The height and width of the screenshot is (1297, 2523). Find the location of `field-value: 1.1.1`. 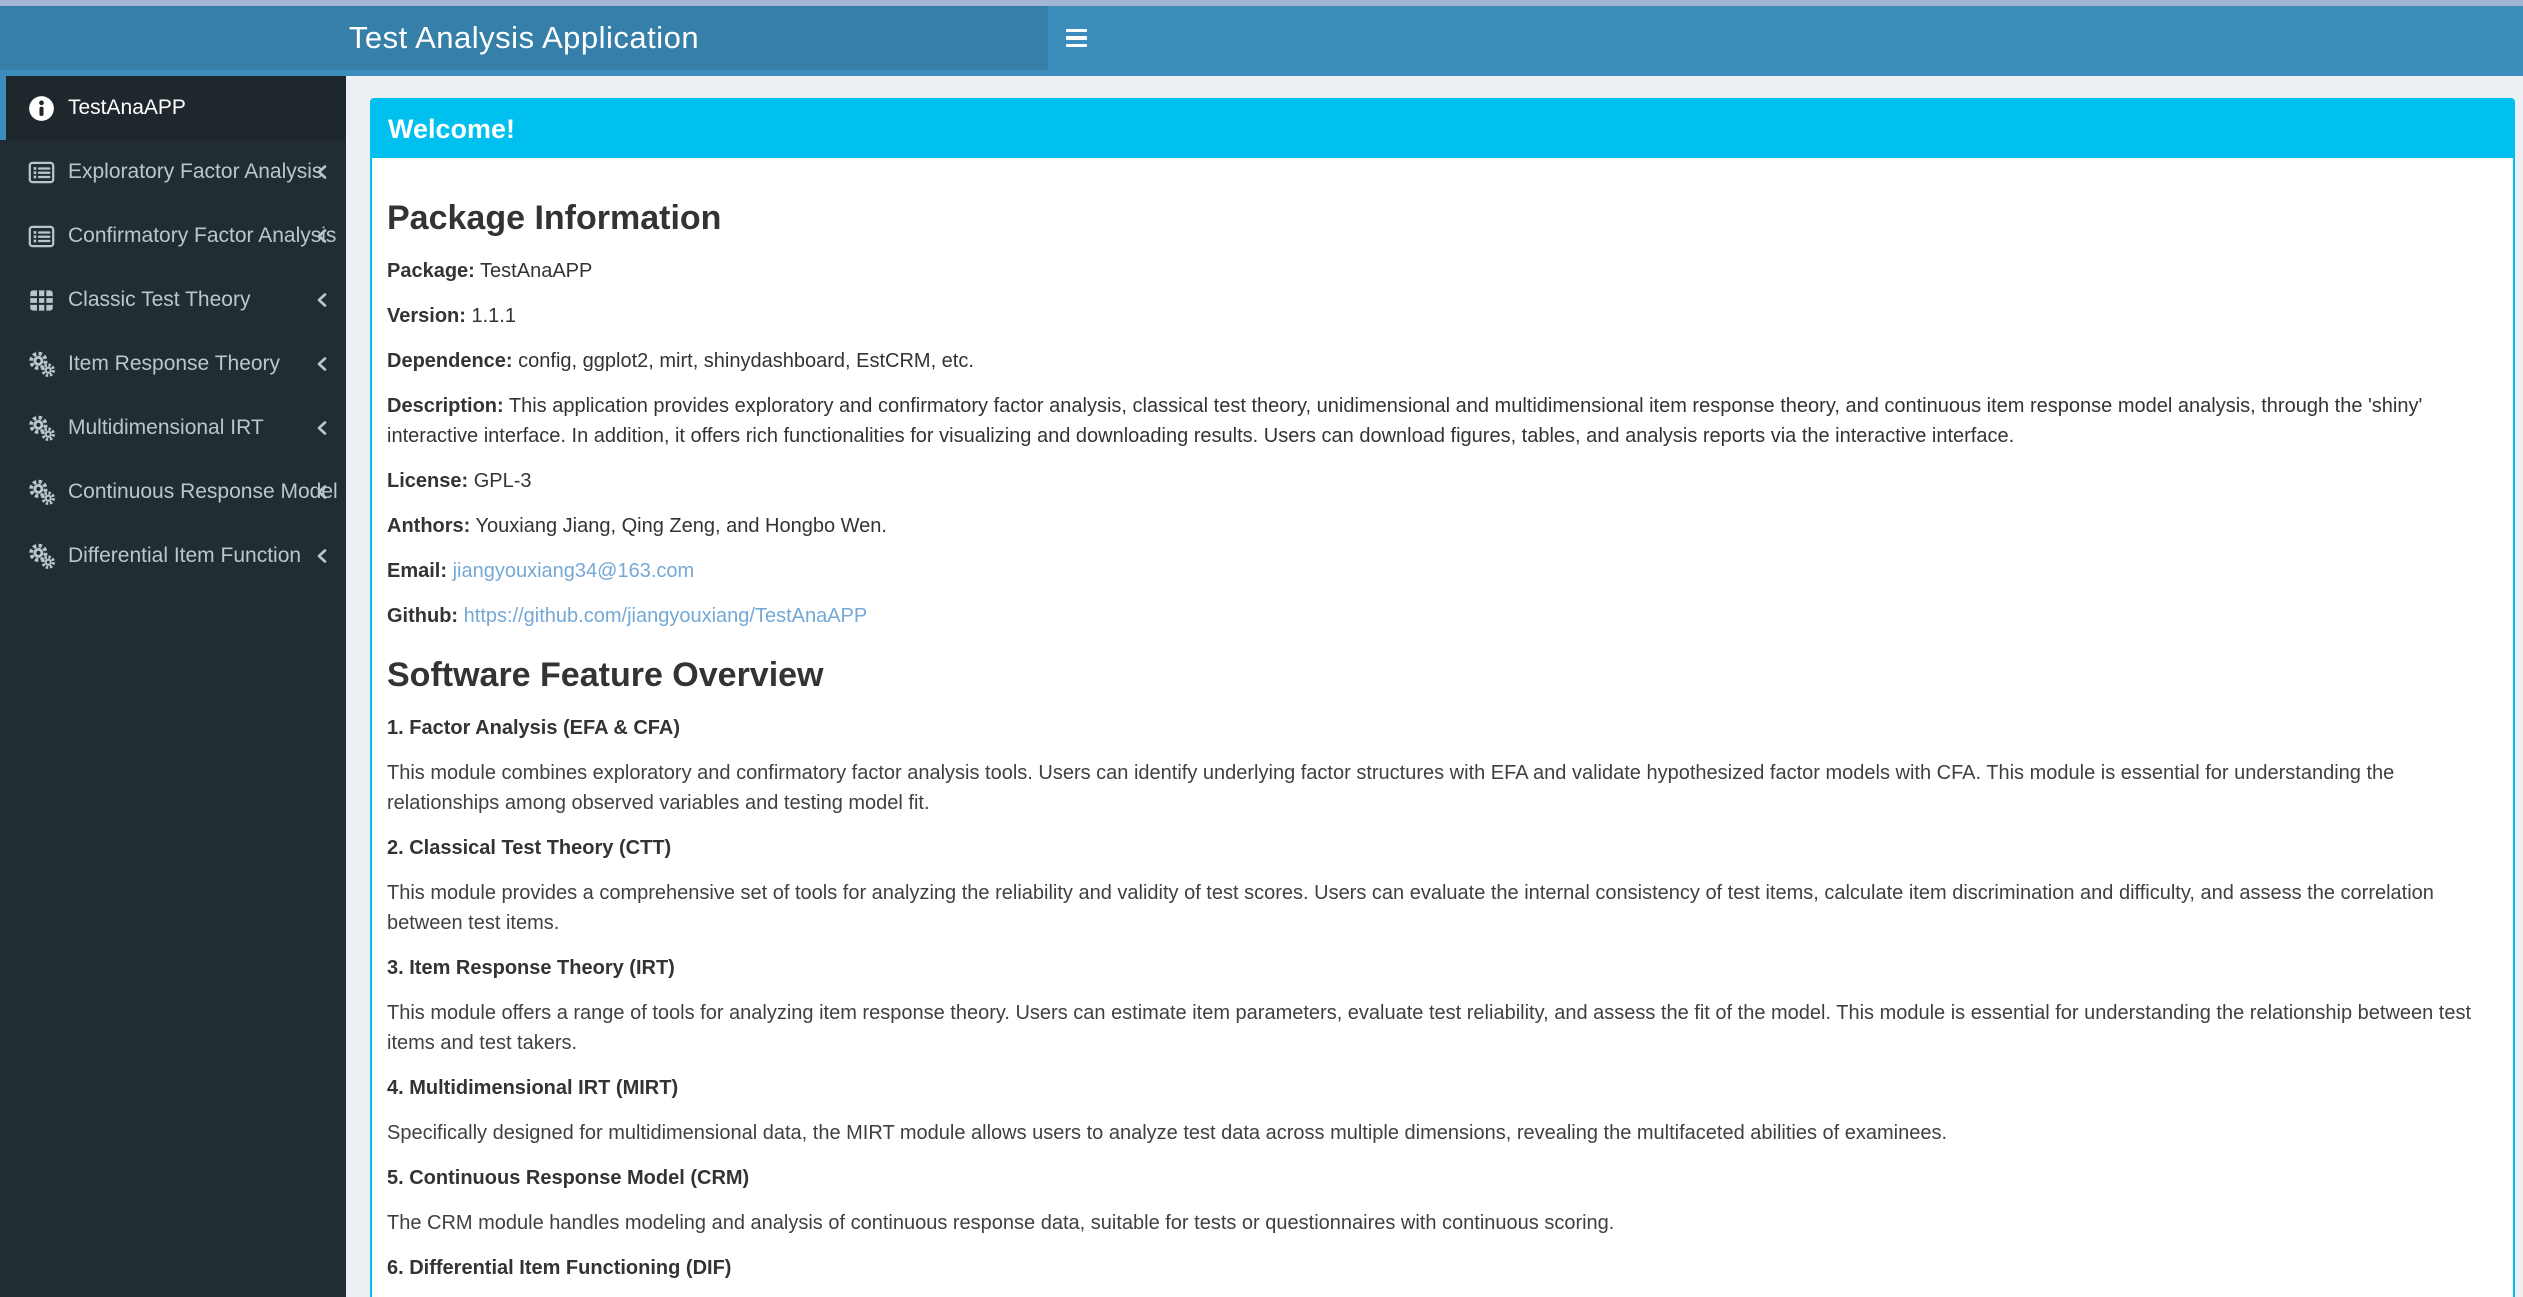

field-value: 1.1.1 is located at coordinates (493, 316).